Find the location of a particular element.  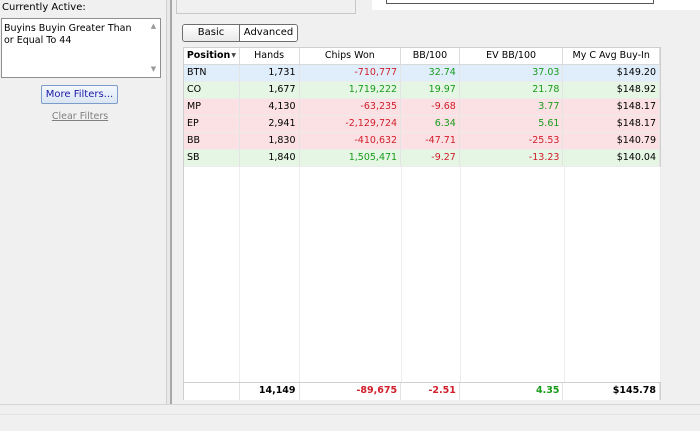

cell-avg-buyin: $140.04 is located at coordinates (612, 158).